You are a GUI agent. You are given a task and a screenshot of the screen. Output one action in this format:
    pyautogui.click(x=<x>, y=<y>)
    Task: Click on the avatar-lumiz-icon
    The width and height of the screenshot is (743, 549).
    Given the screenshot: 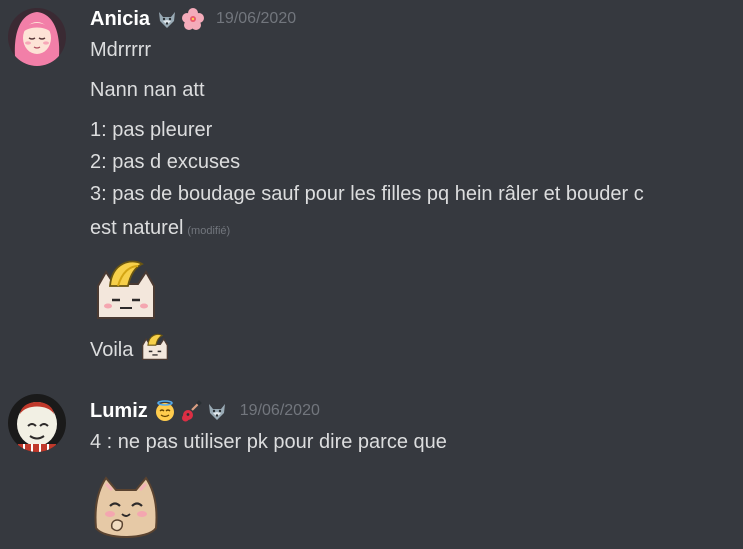 What is the action you would take?
    pyautogui.click(x=37, y=423)
    